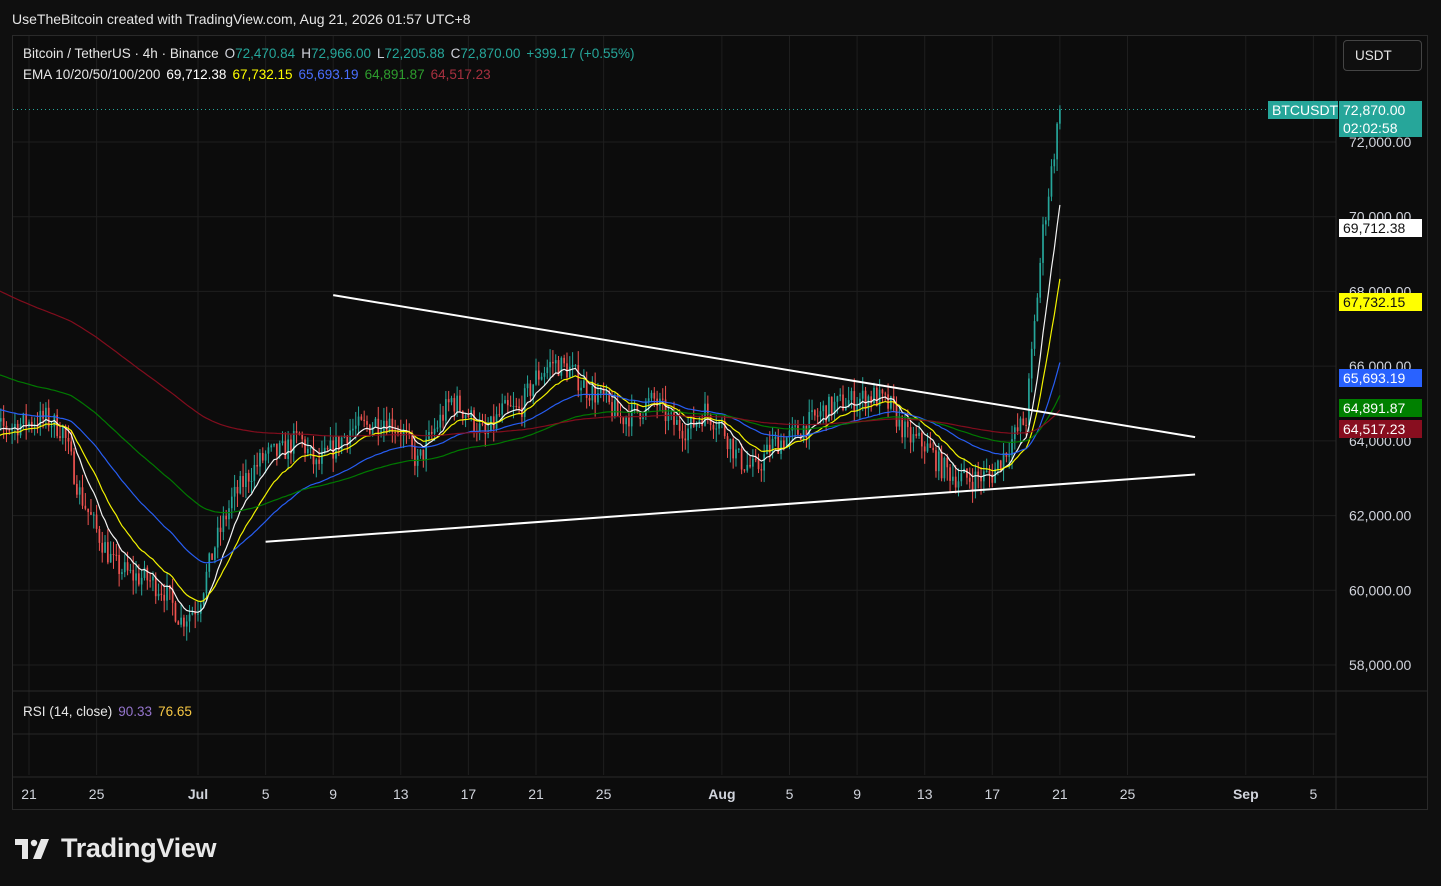 The width and height of the screenshot is (1441, 886). I want to click on rsi-legend: RSI (14, close) 90.33 76.65, so click(110, 711).